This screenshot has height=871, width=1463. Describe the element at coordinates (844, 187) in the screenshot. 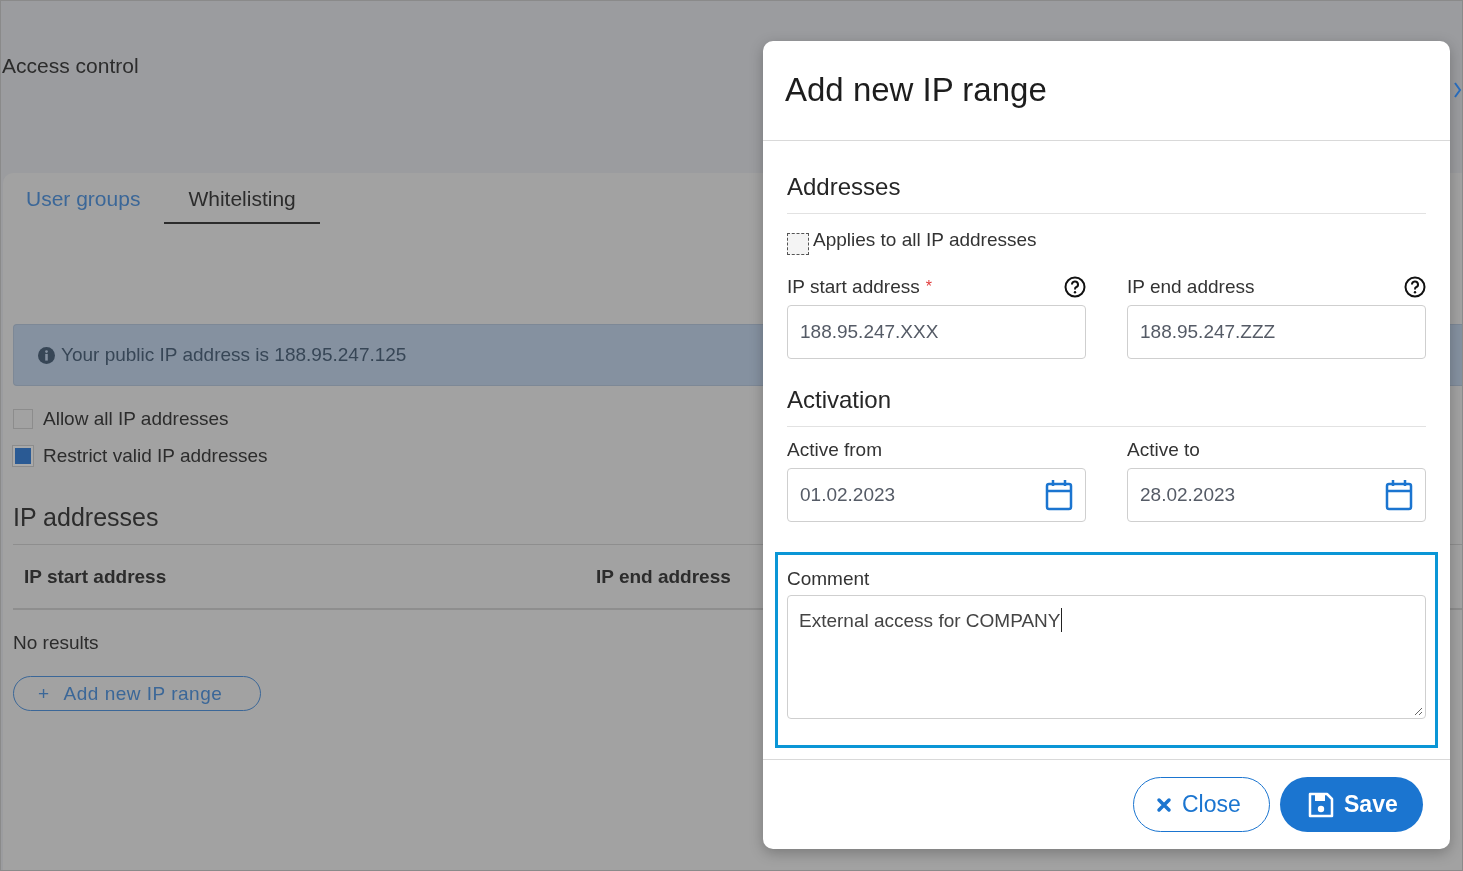

I see `section-heading: Addresses` at that location.